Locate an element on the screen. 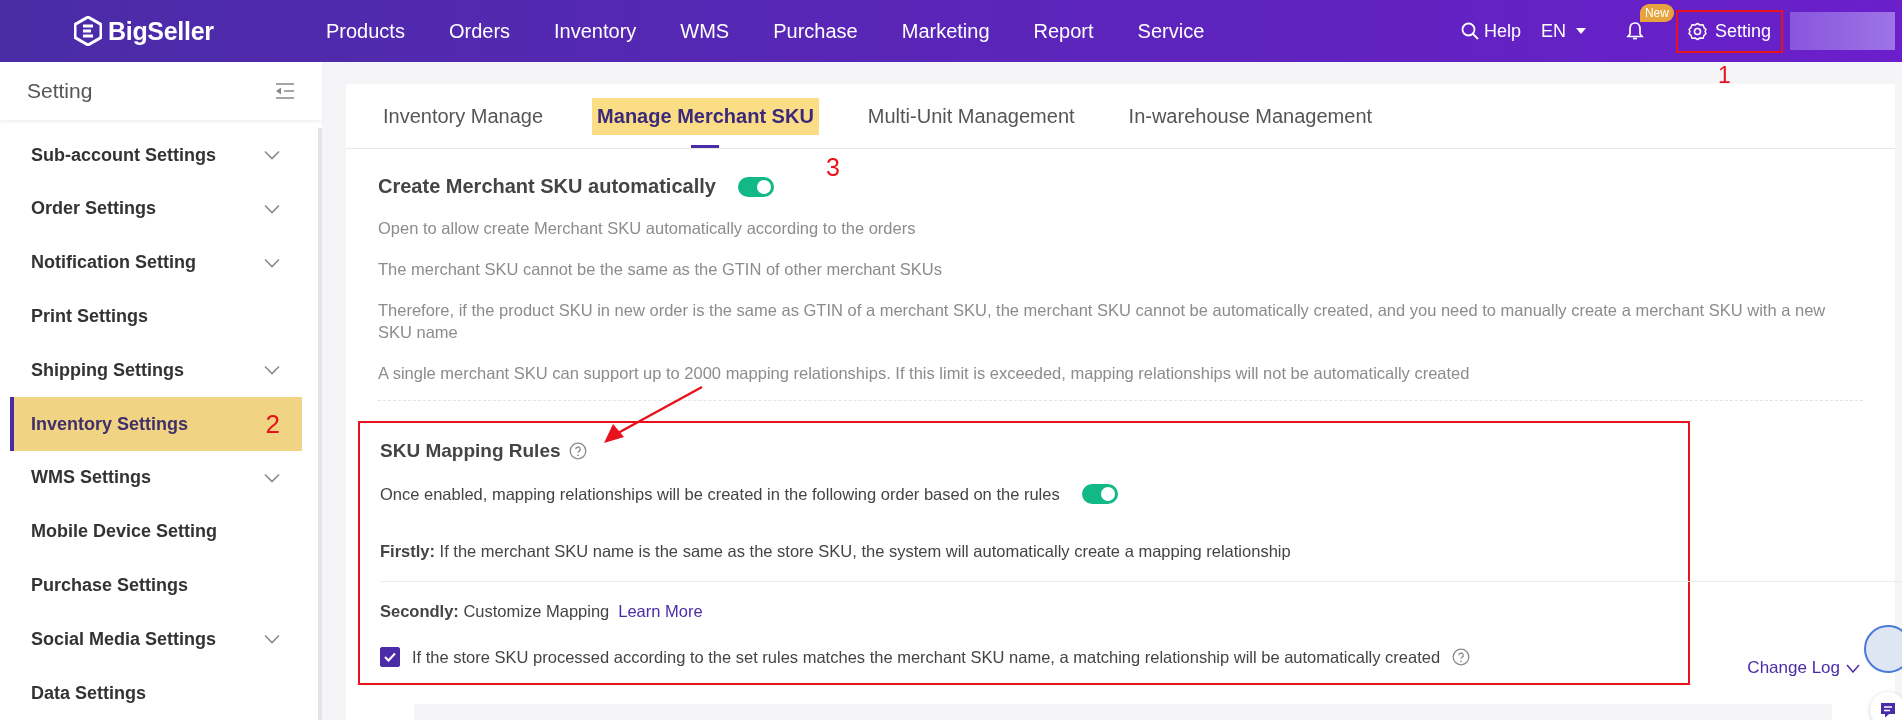  section-title: Create Merchant SKU automatically is located at coordinates (547, 186).